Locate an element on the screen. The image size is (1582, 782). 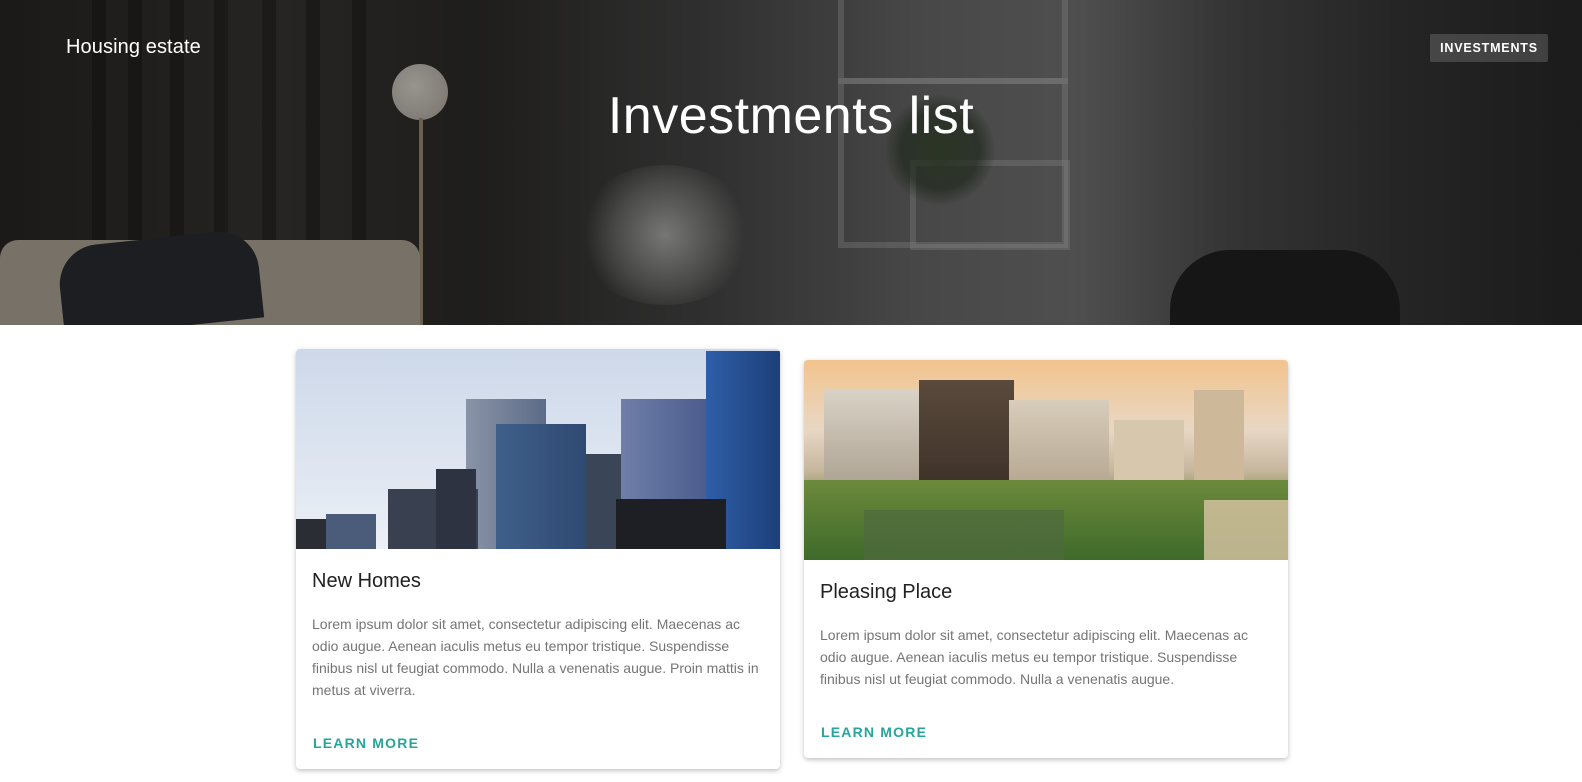
brand-logo-text: Housing estate is located at coordinates (133, 47).